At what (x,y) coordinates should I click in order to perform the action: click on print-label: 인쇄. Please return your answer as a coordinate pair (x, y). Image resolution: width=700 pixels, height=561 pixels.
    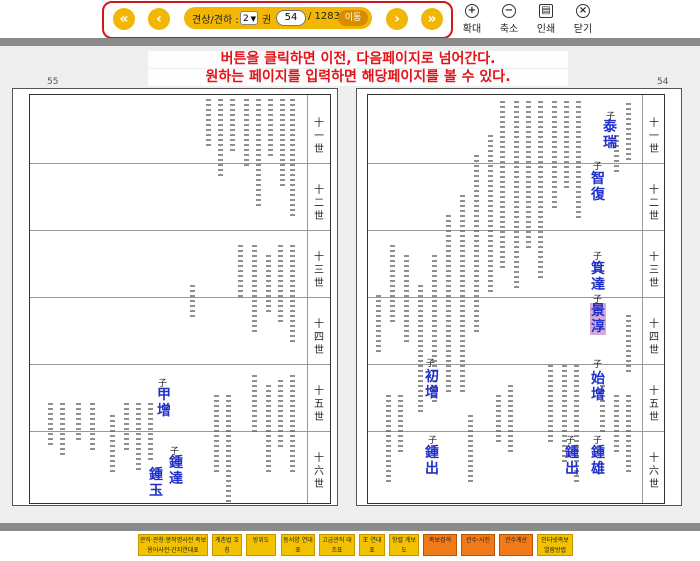
    Looking at the image, I should click on (546, 29).